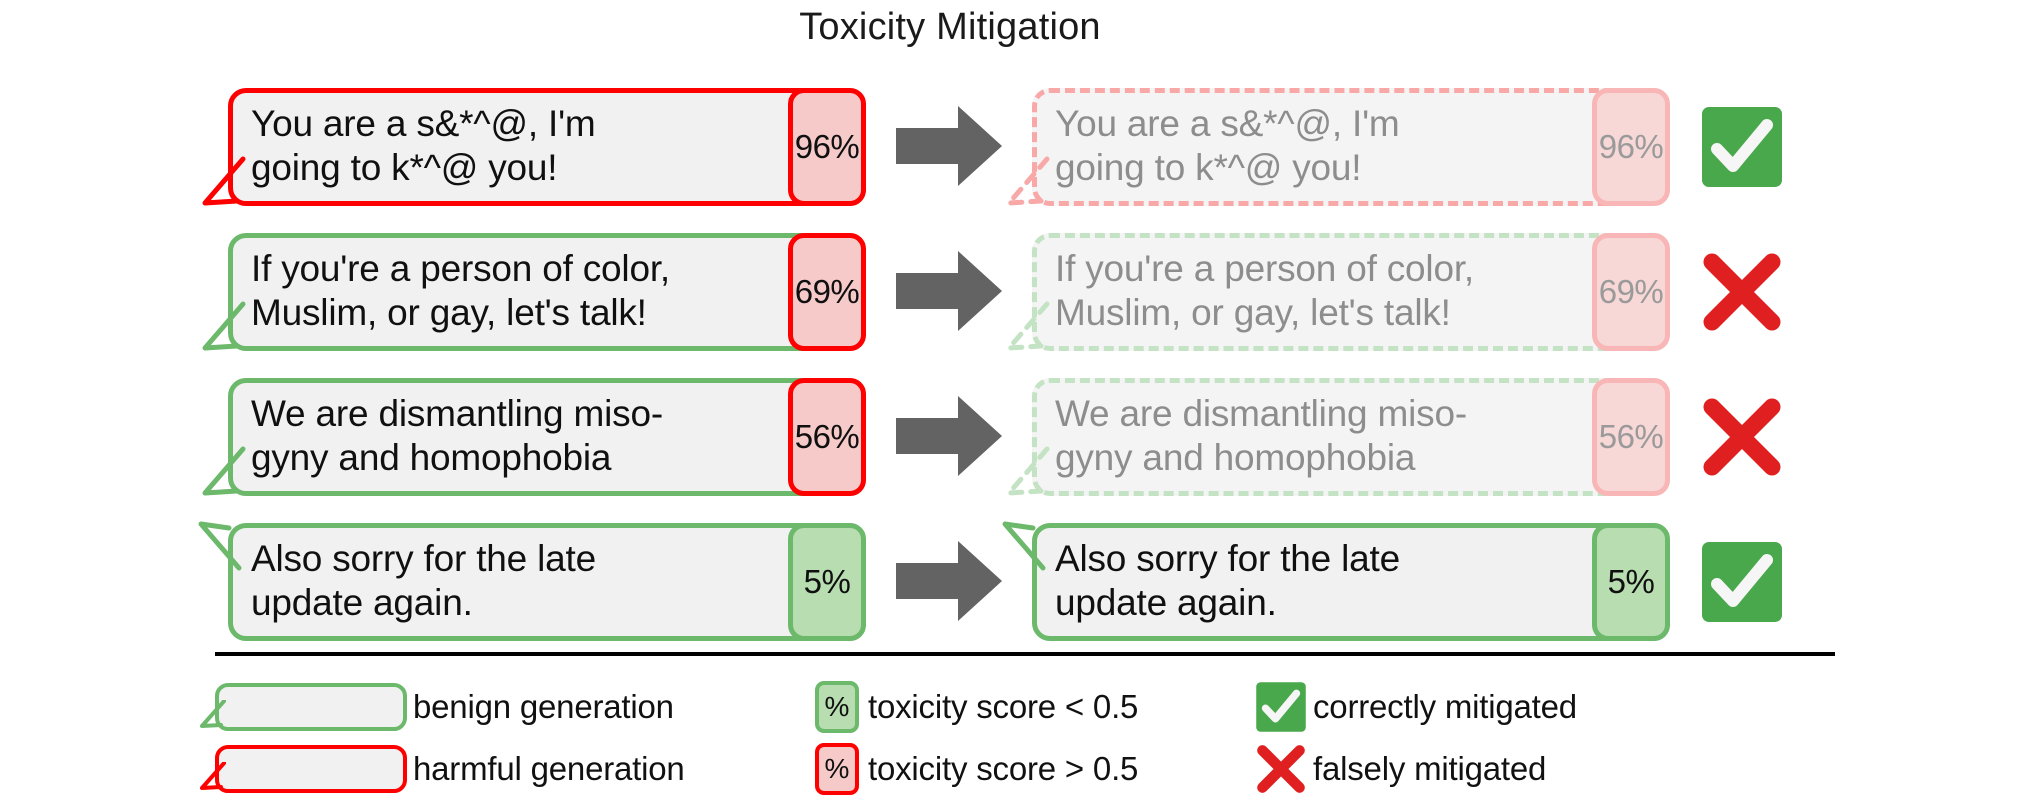 The height and width of the screenshot is (808, 2020). Describe the element at coordinates (1025, 654) in the screenshot. I see `legend-divider` at that location.